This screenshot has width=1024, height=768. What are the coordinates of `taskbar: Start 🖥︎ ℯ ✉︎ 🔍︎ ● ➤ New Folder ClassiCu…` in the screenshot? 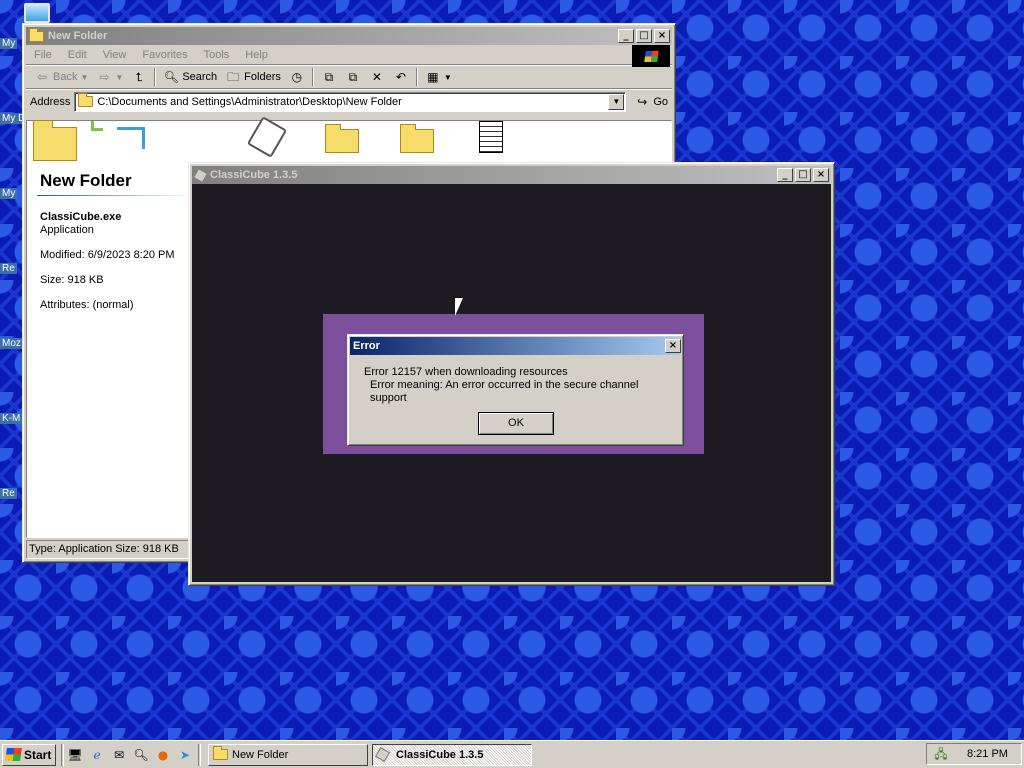 It's located at (512, 754).